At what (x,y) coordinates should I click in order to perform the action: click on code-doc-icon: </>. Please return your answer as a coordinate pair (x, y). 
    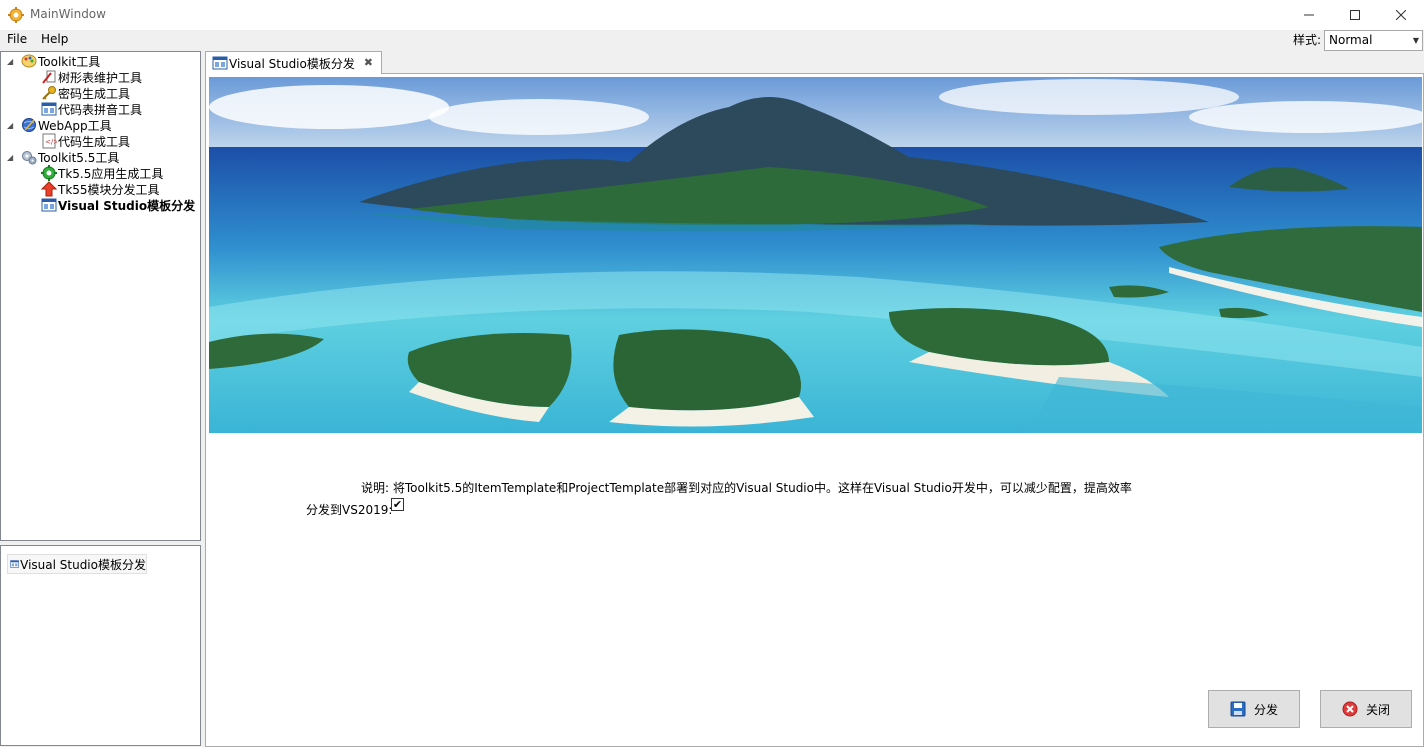
    Looking at the image, I should click on (49, 141).